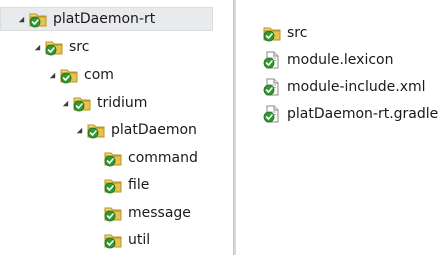  What do you see at coordinates (80, 75) in the screenshot?
I see `tree-node-com: com` at bounding box center [80, 75].